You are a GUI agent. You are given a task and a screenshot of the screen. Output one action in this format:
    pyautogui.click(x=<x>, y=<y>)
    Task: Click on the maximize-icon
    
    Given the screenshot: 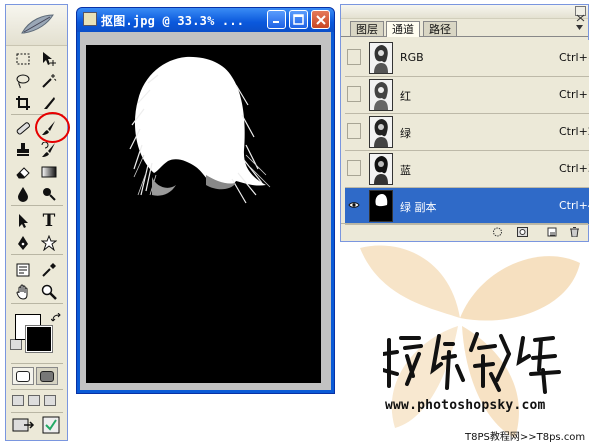 What is the action you would take?
    pyautogui.click(x=298, y=19)
    